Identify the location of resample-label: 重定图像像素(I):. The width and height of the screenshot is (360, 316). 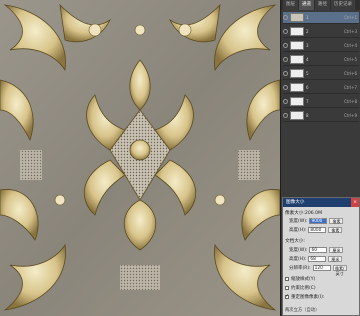
(308, 297).